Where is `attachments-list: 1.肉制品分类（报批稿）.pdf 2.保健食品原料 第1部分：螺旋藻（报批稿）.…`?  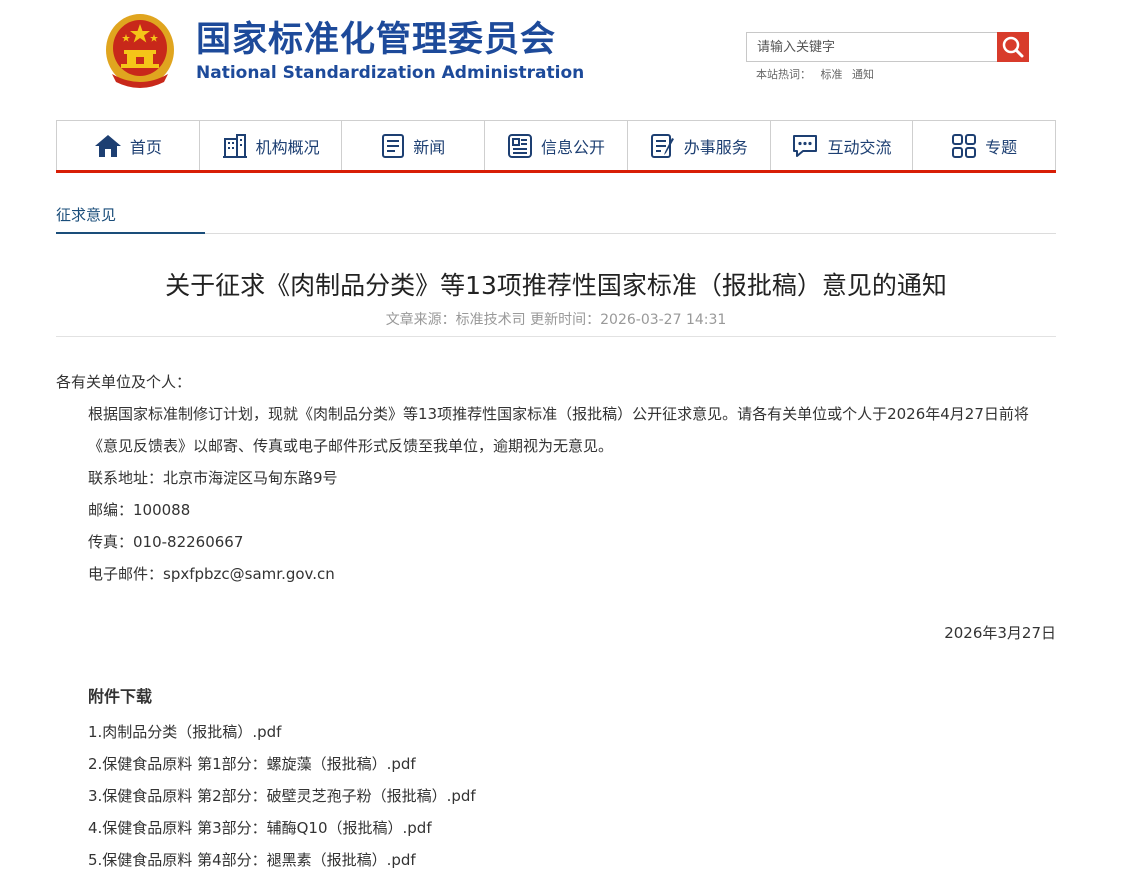
attachments-list: 1.肉制品分类（报批稿）.pdf 2.保健食品原料 第1部分：螺旋藻（报批稿）.… is located at coordinates (282, 796).